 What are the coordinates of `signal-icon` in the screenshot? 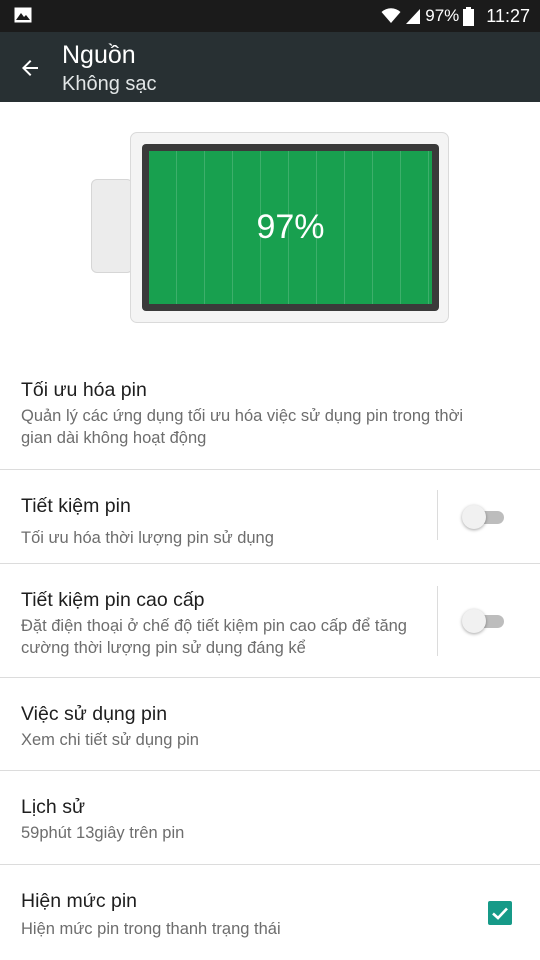 It's located at (413, 16).